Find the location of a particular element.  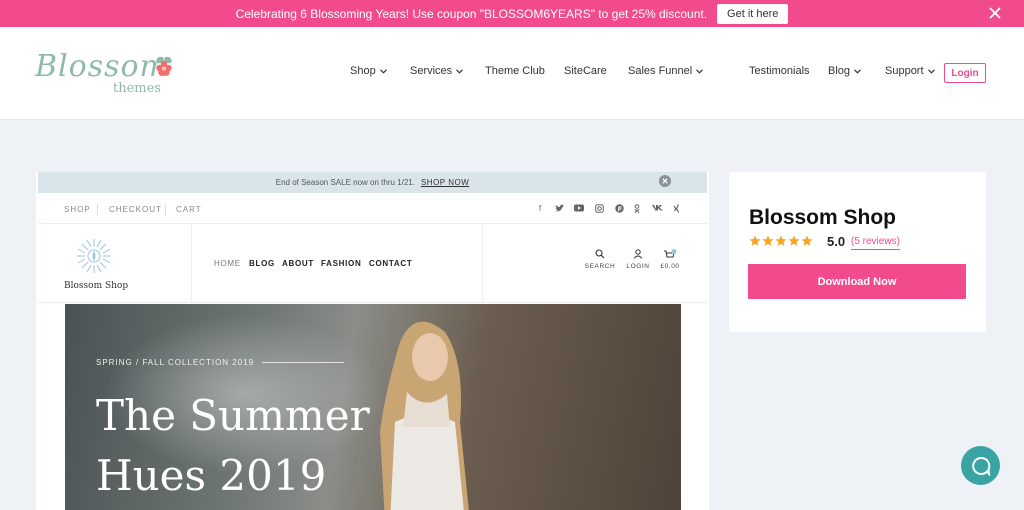

youtube-icon is located at coordinates (579, 209).